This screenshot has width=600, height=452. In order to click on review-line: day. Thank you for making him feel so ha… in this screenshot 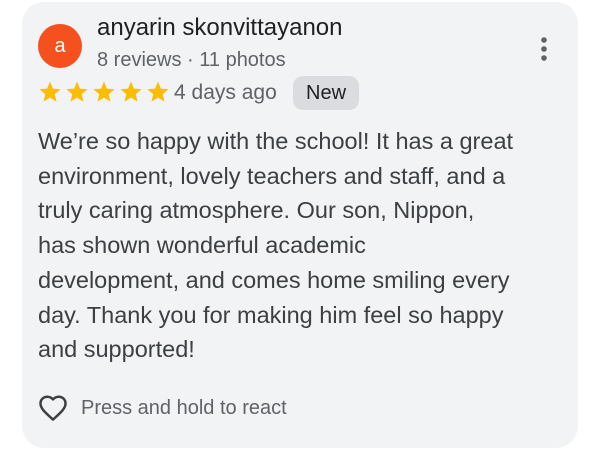, I will do `click(271, 314)`.